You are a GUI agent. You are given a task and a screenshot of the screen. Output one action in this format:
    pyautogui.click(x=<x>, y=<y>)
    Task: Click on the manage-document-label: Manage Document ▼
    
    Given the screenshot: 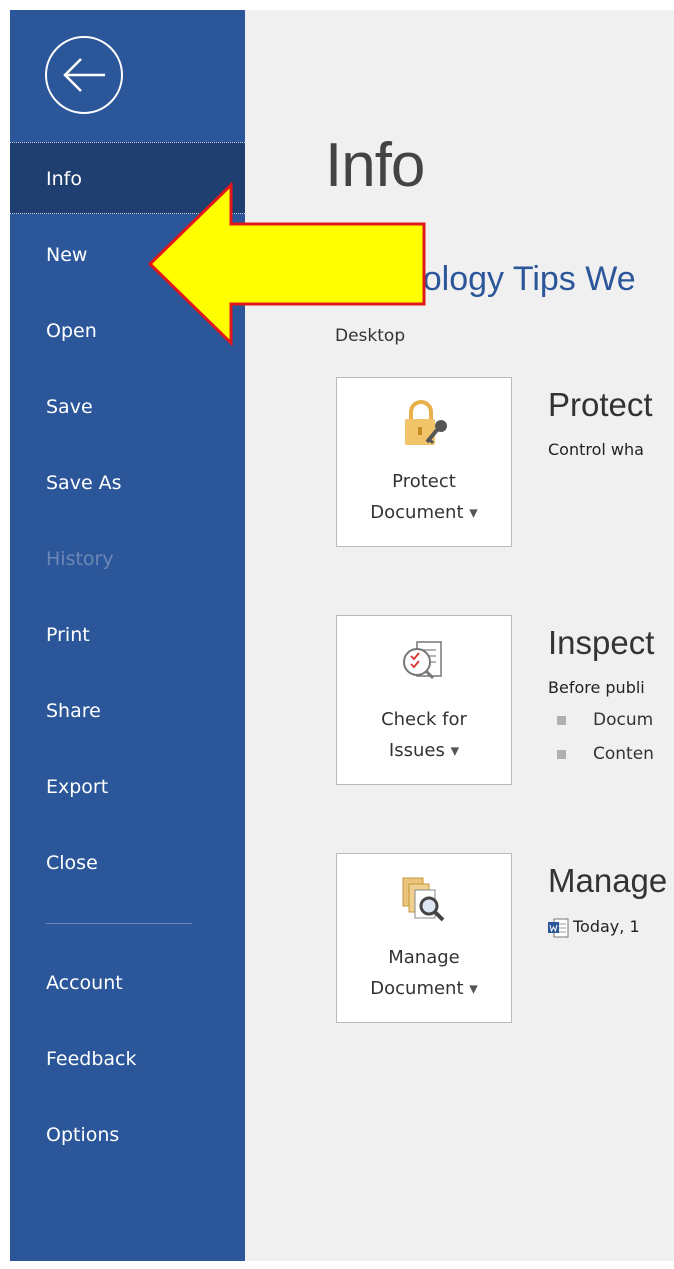 What is the action you would take?
    pyautogui.click(x=424, y=973)
    